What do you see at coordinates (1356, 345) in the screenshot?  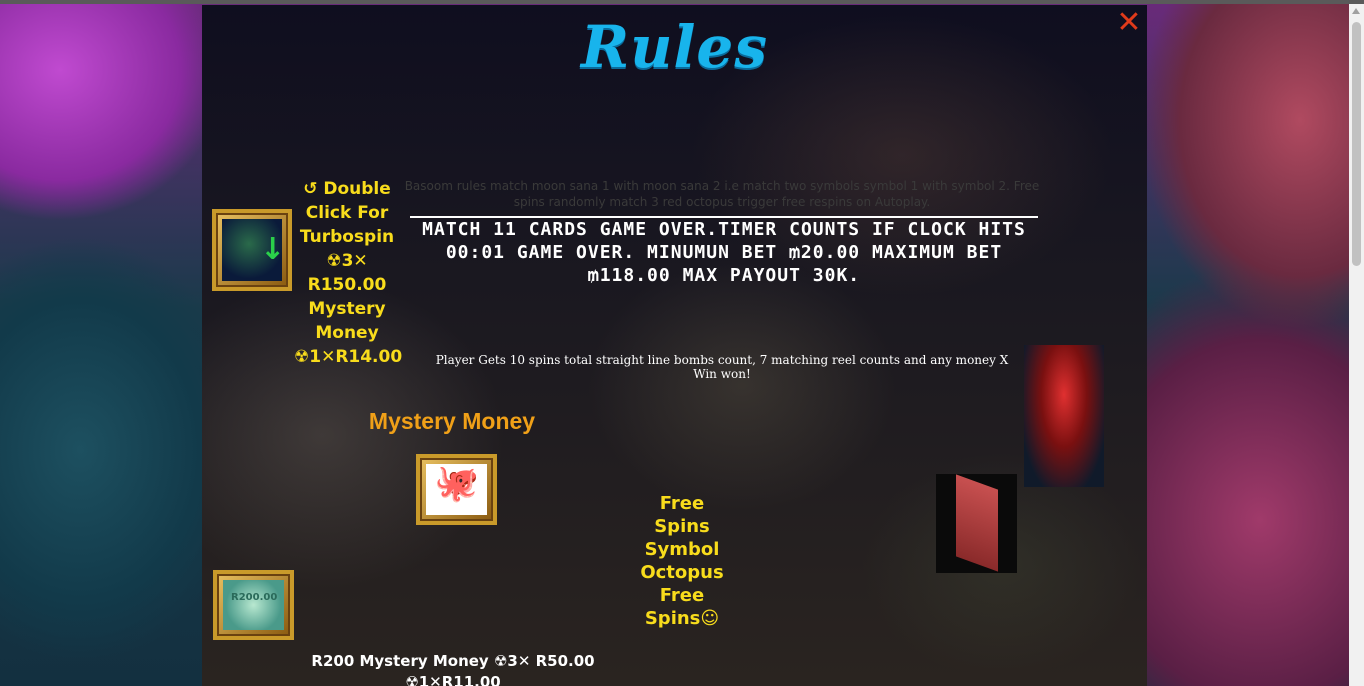 I see `page-scrollbar` at bounding box center [1356, 345].